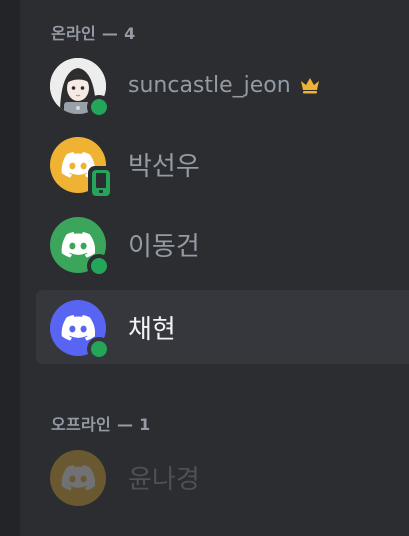 This screenshot has width=409, height=536. What do you see at coordinates (164, 479) in the screenshot?
I see `member-name: 윤나경` at bounding box center [164, 479].